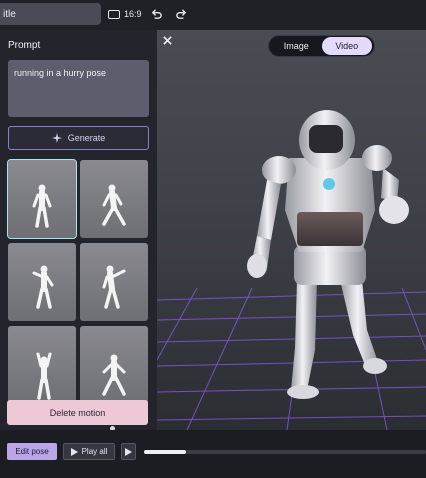  Describe the element at coordinates (94, 451) in the screenshot. I see `play-all-label: Play all` at that location.